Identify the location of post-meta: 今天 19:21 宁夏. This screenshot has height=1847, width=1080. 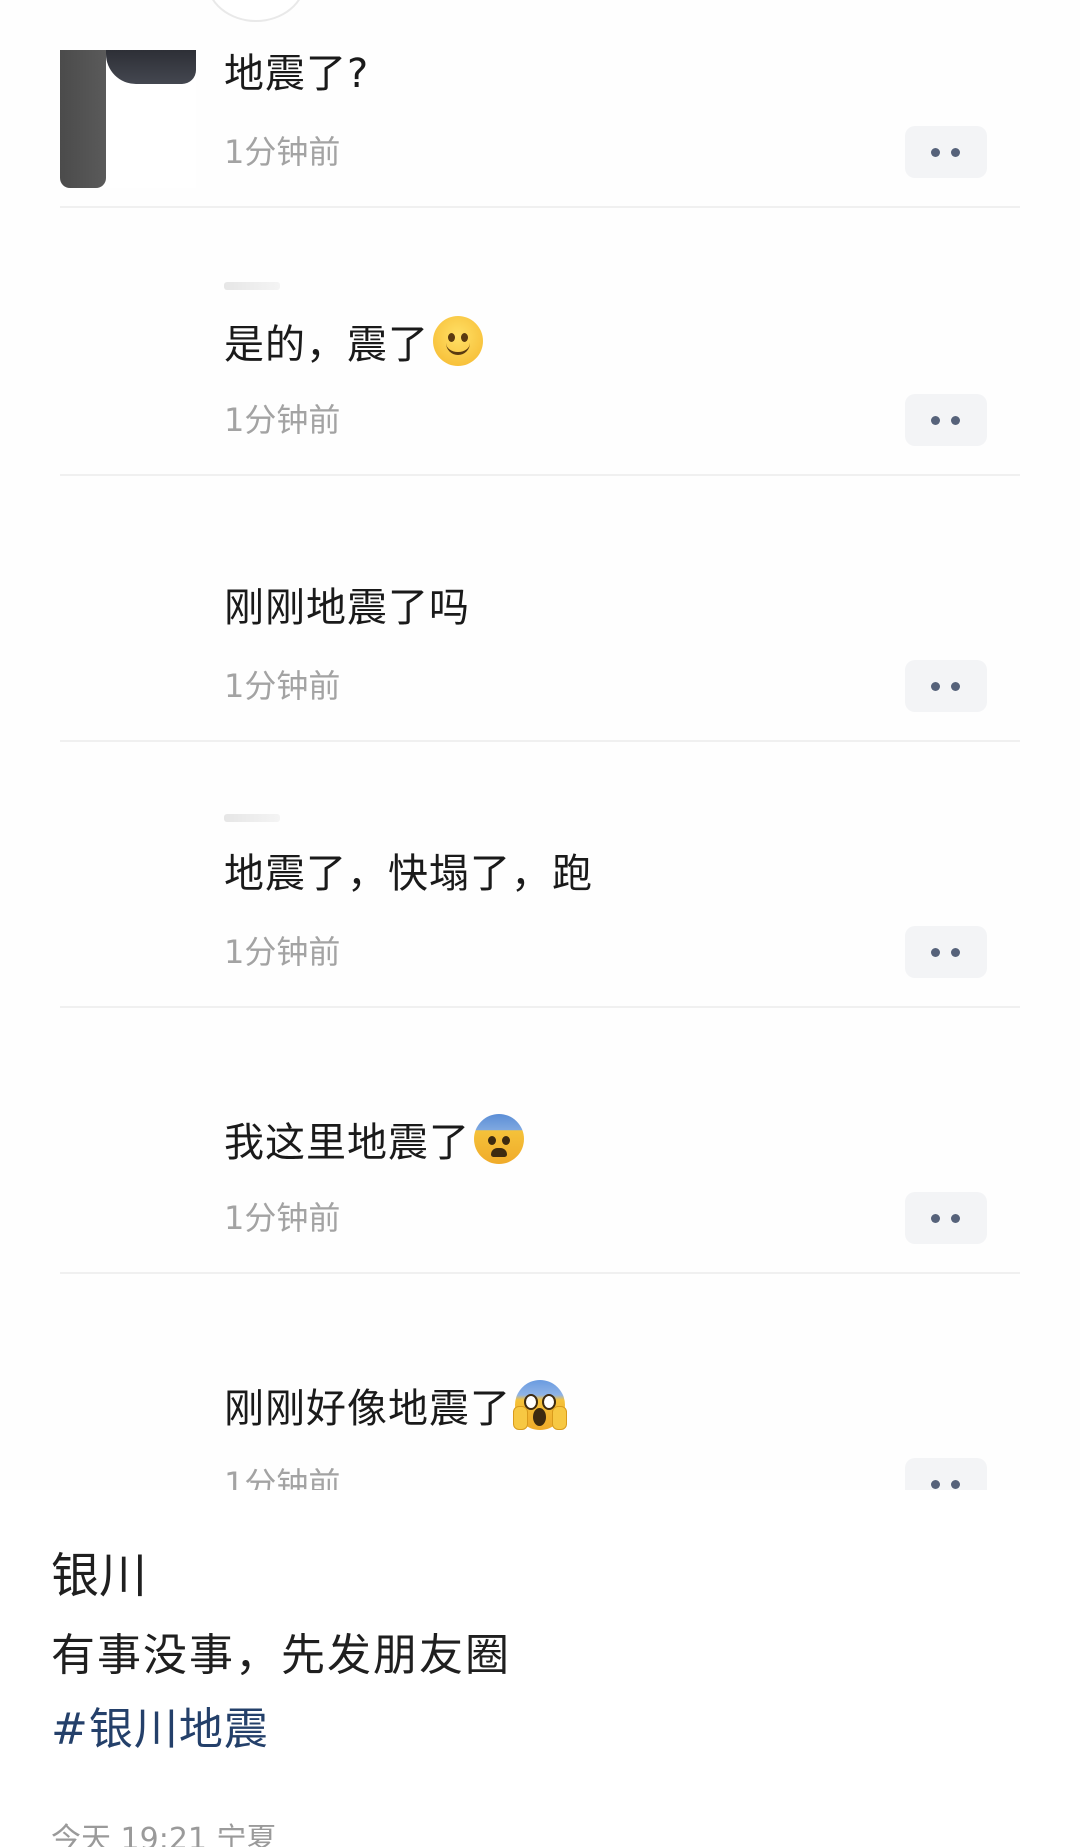
(164, 1834).